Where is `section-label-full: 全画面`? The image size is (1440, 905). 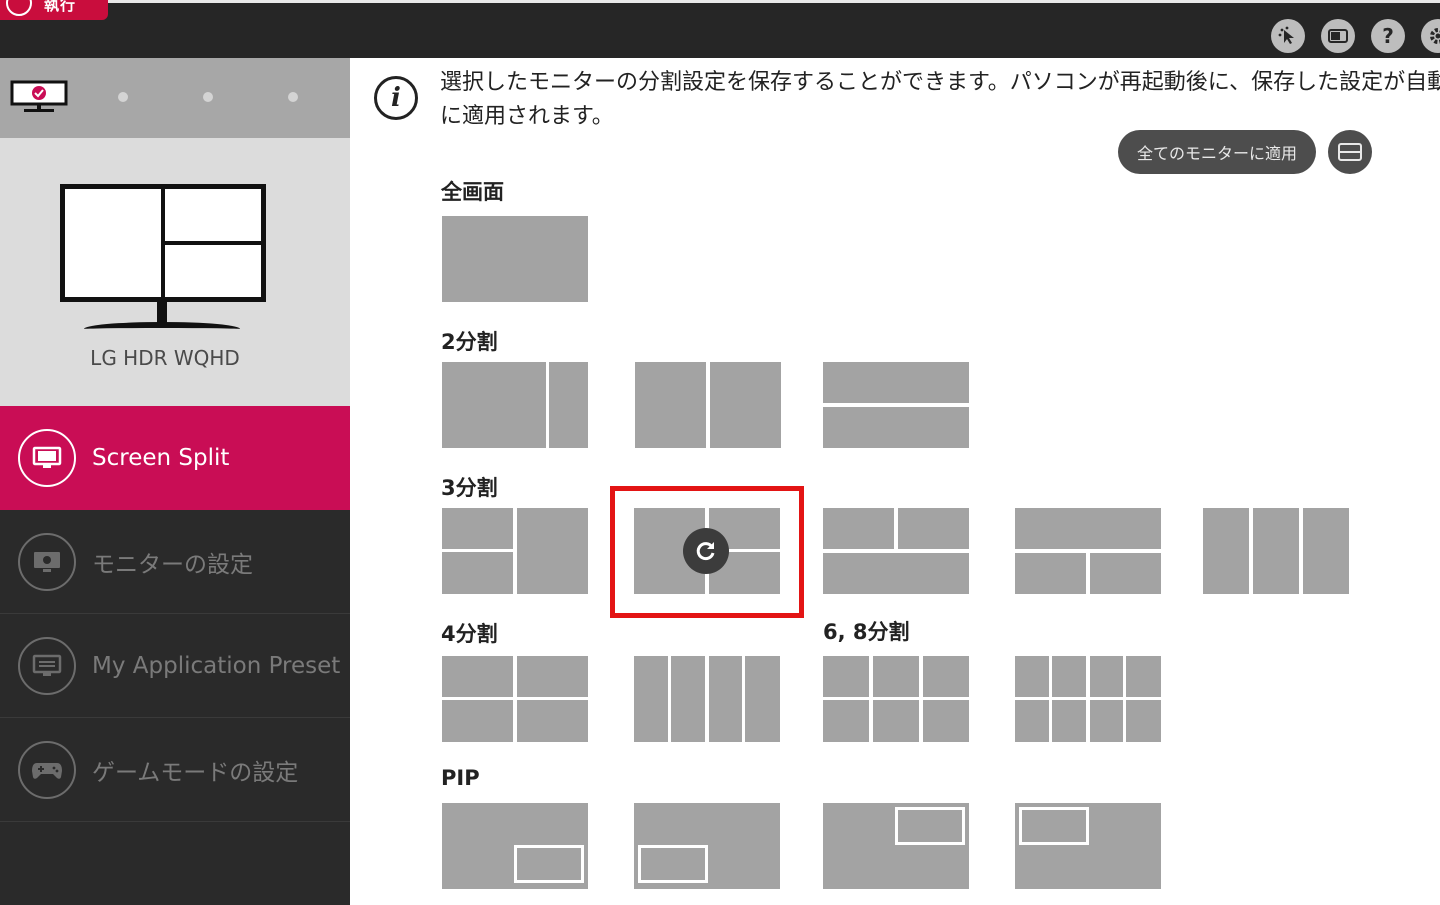
section-label-full: 全画面 is located at coordinates (472, 192).